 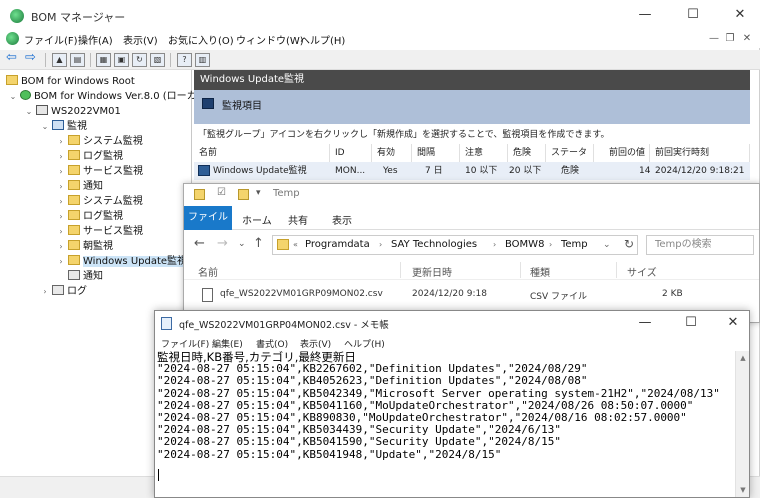 What do you see at coordinates (743, 490) in the screenshot?
I see `scroll-down-icon: ▼` at bounding box center [743, 490].